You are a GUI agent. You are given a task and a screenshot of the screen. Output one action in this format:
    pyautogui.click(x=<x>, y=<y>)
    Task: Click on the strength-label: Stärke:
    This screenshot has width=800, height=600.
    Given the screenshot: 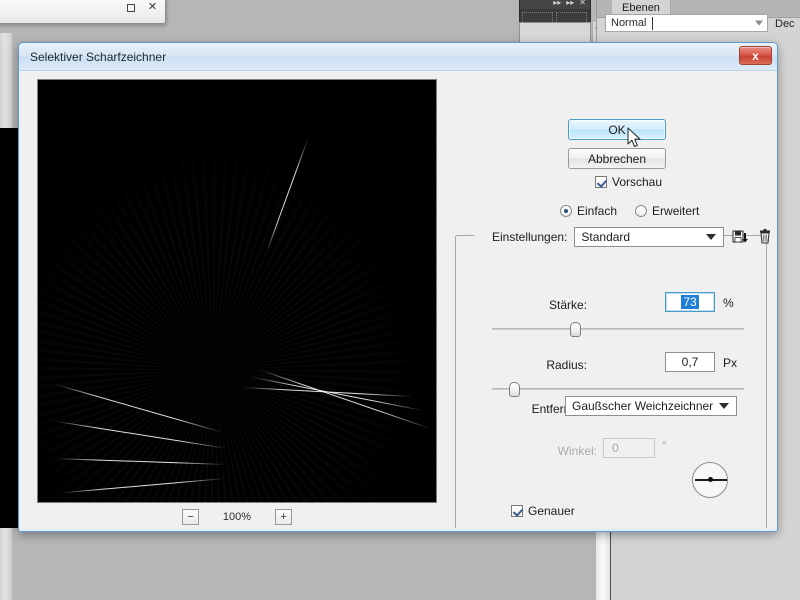 What is the action you would take?
    pyautogui.click(x=567, y=305)
    